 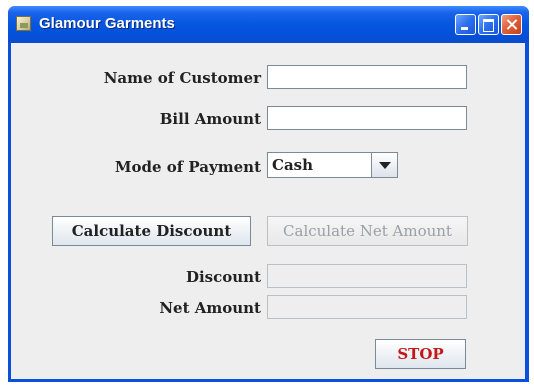 What do you see at coordinates (384, 165) in the screenshot?
I see `chevron-down-icon` at bounding box center [384, 165].